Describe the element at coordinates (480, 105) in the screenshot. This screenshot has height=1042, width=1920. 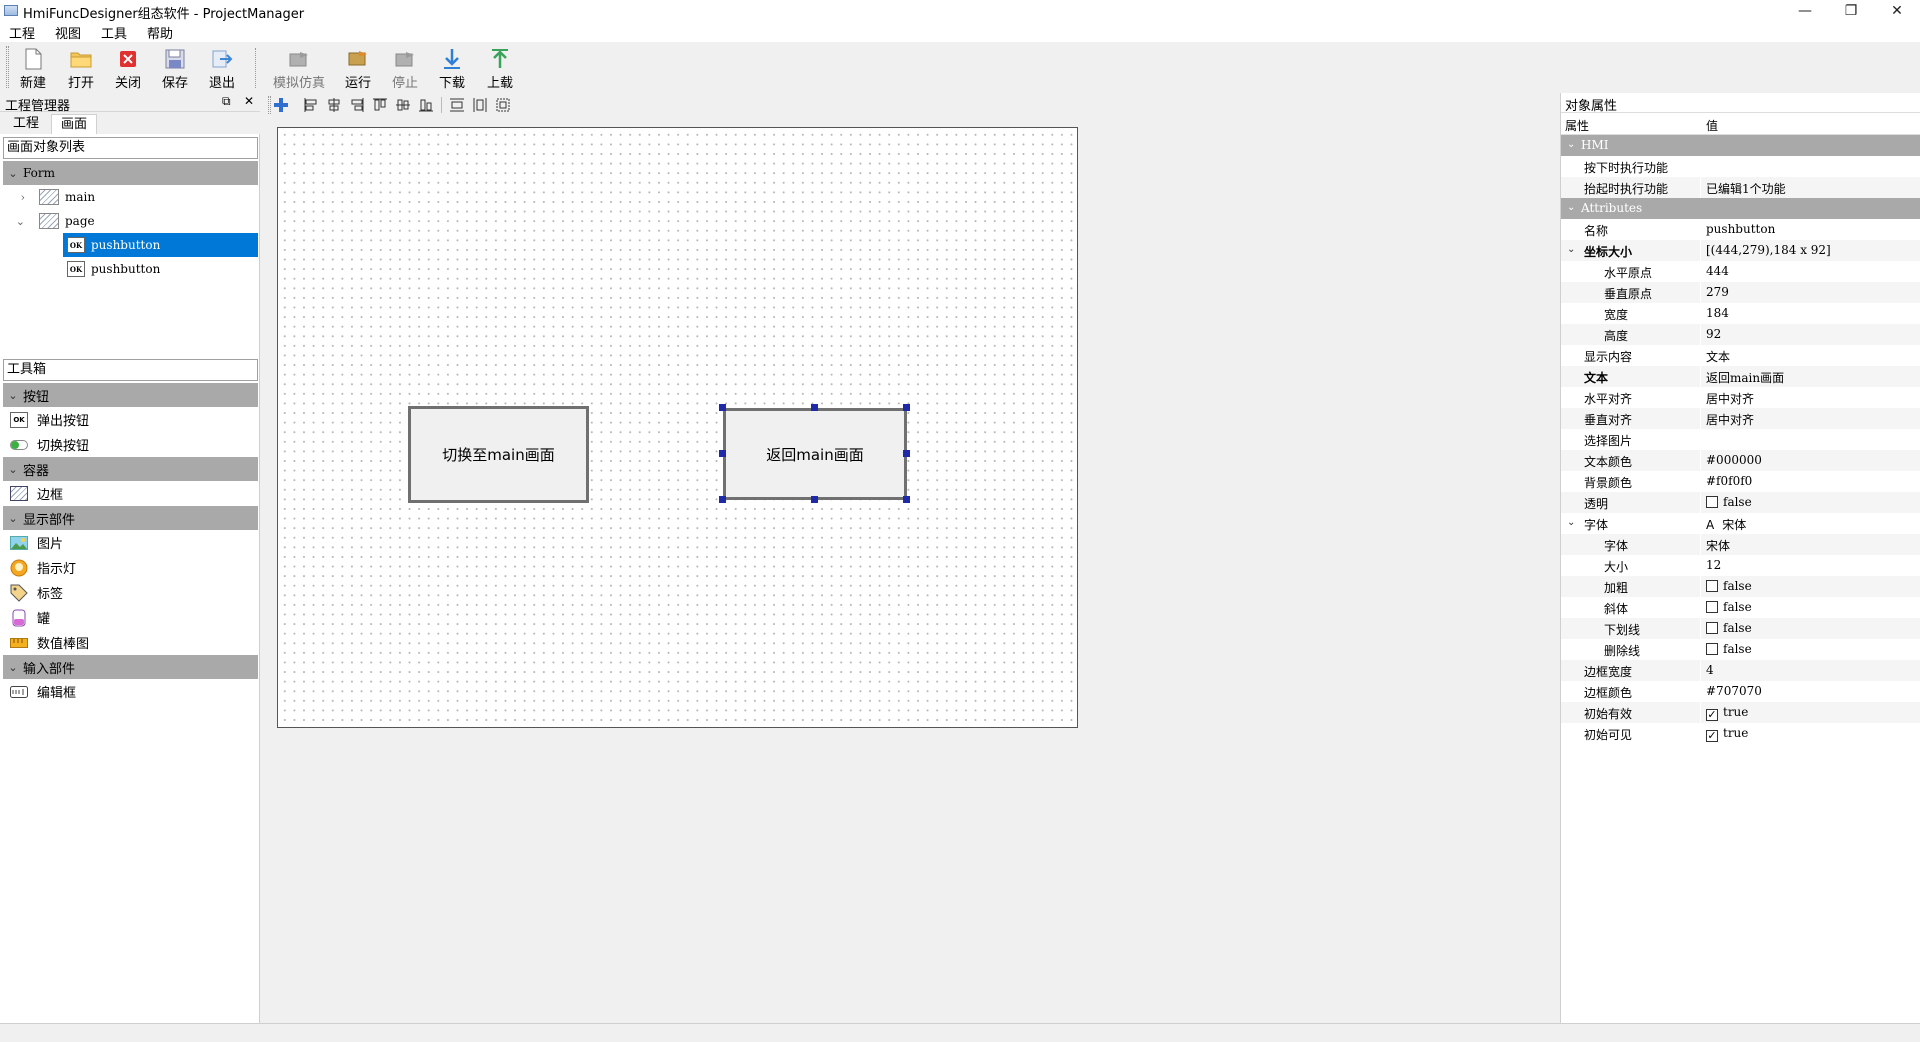
I see `same-height-icon` at that location.